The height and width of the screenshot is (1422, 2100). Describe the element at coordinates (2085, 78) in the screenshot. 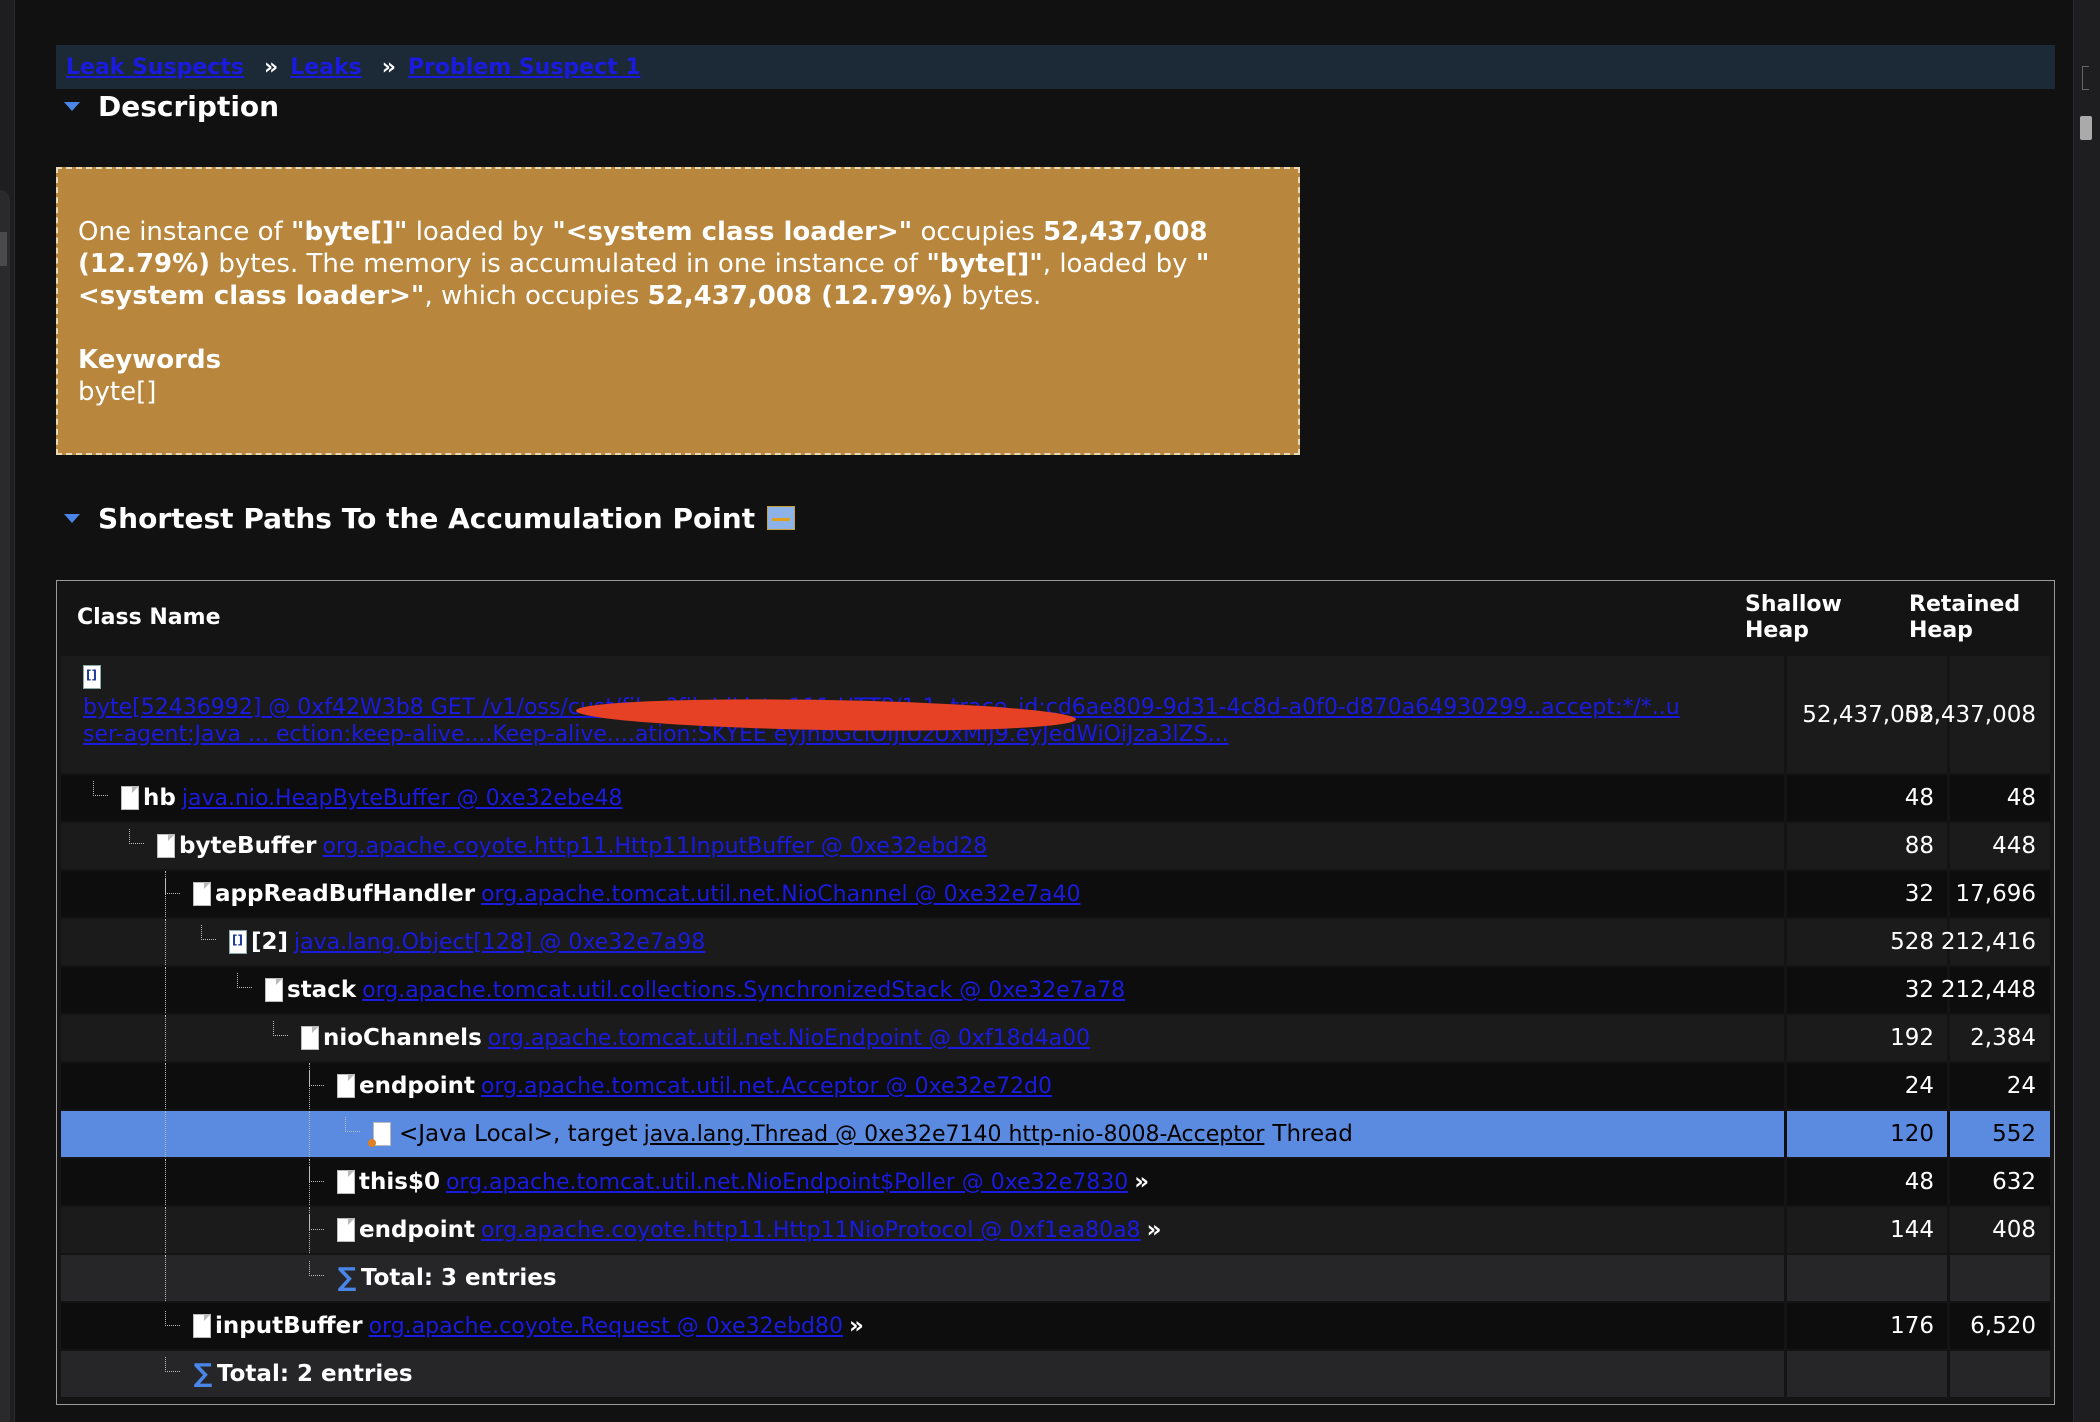

I see `bracket-icon` at that location.